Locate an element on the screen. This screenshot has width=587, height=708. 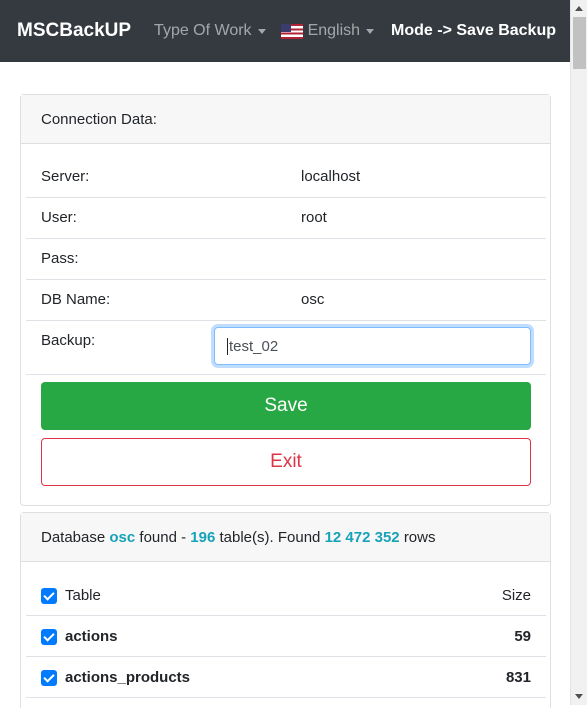
pass-label: Pass: is located at coordinates (60, 258).